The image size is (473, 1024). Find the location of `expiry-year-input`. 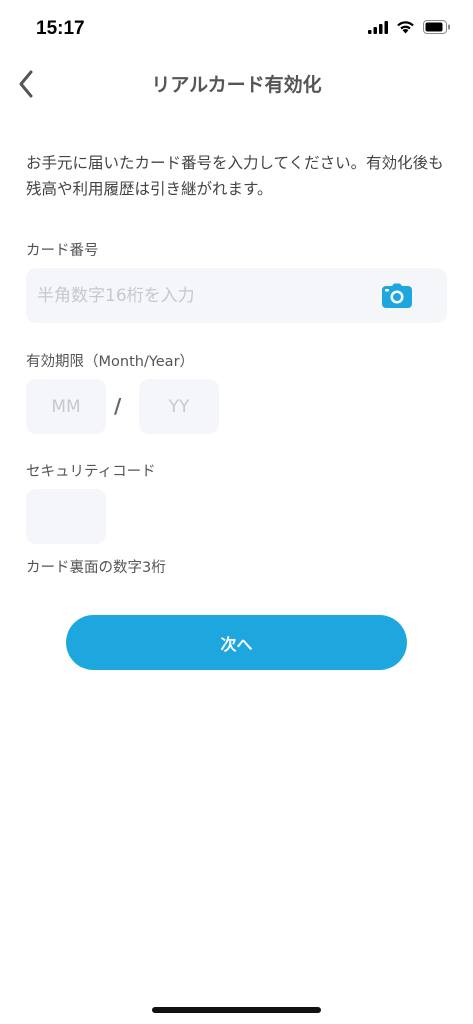

expiry-year-input is located at coordinates (179, 406).